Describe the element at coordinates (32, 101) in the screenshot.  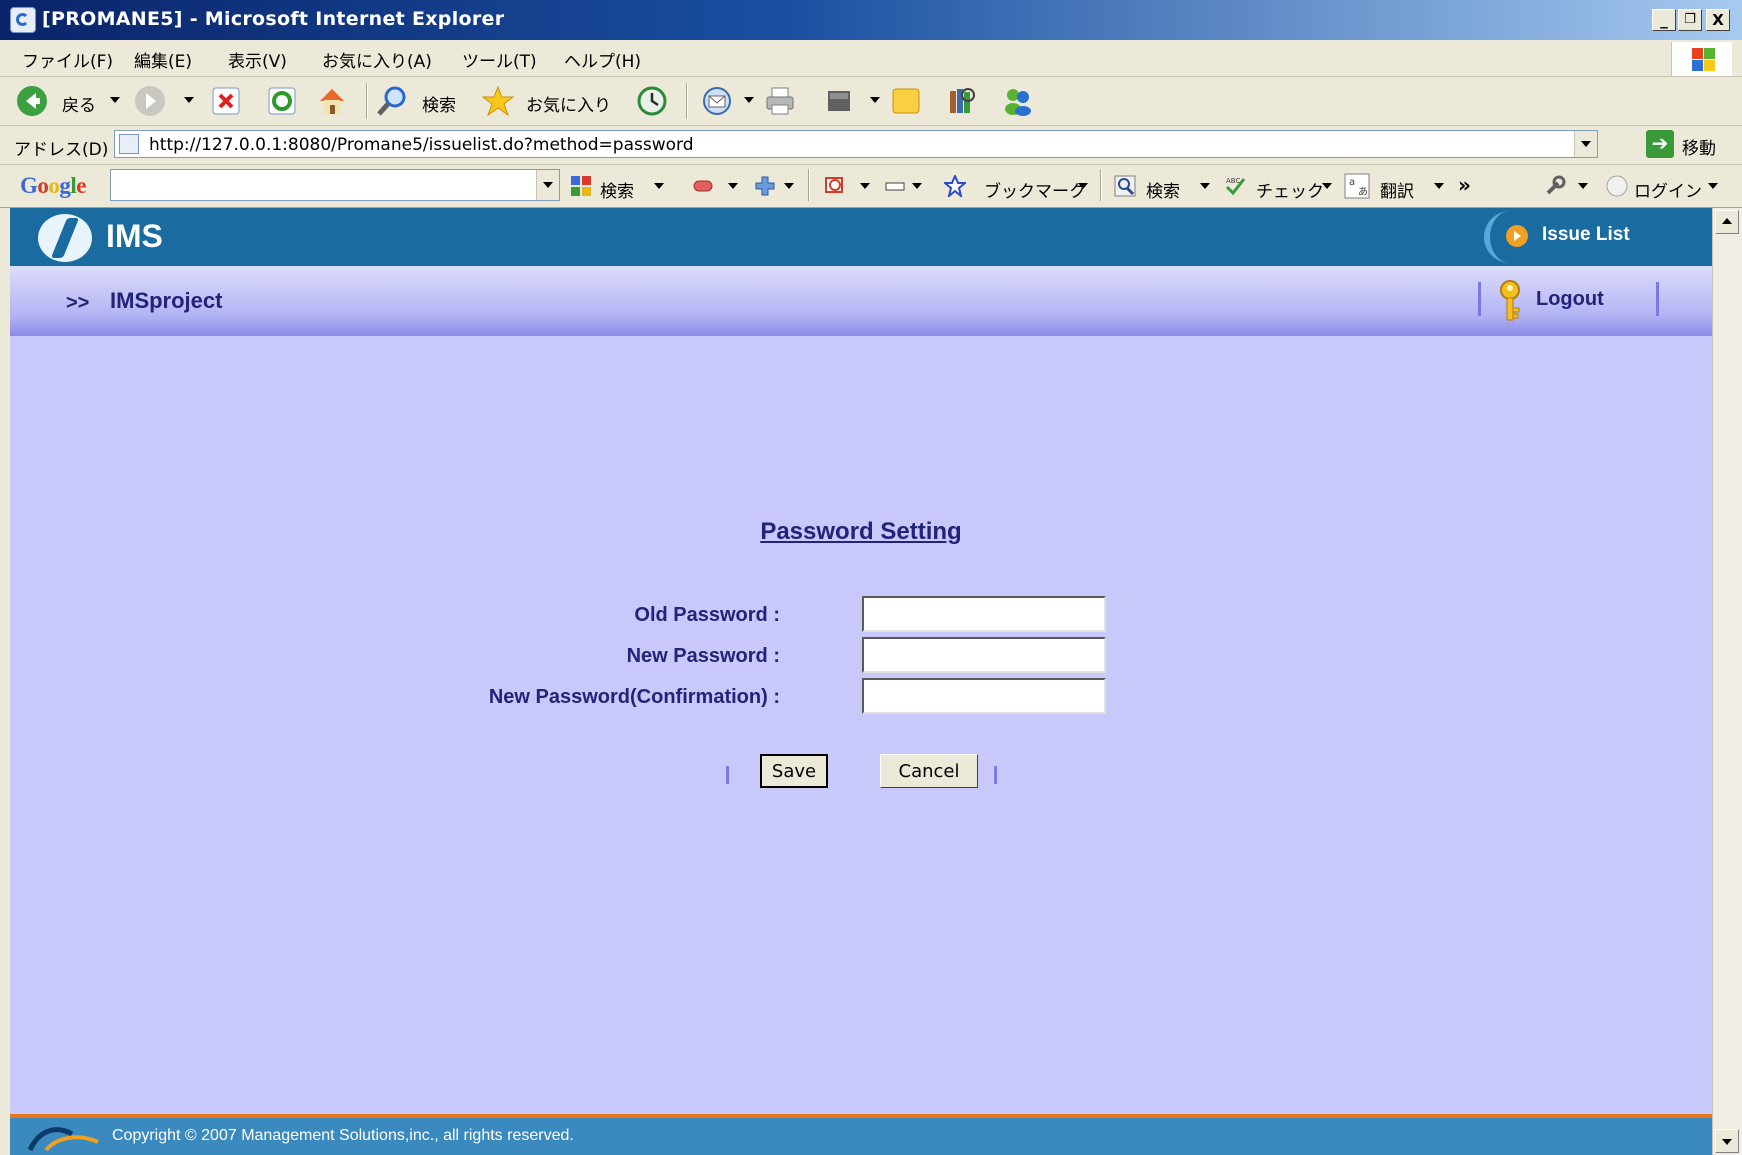
I see `back-icon` at that location.